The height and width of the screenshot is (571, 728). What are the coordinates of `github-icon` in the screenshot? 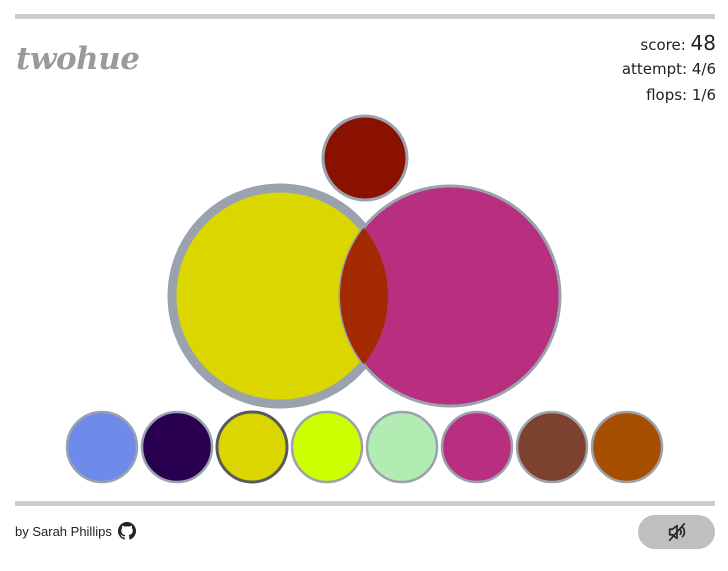 It's located at (126, 531).